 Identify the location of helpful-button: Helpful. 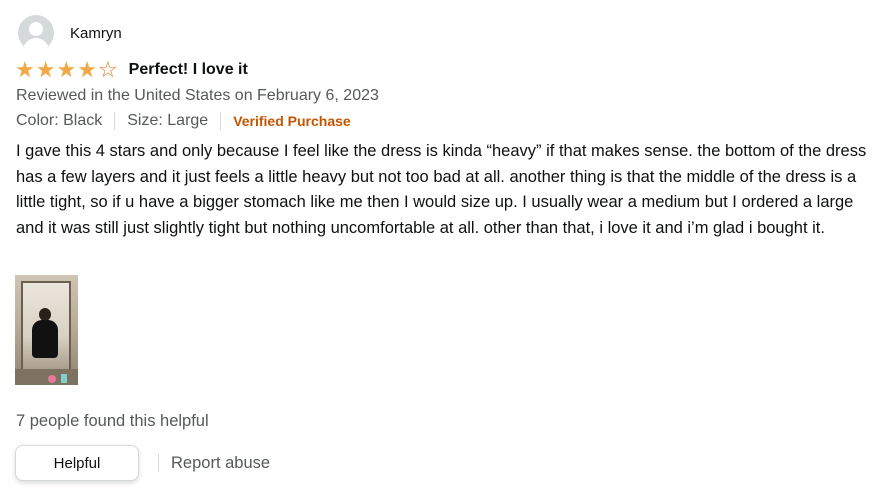
(77, 463).